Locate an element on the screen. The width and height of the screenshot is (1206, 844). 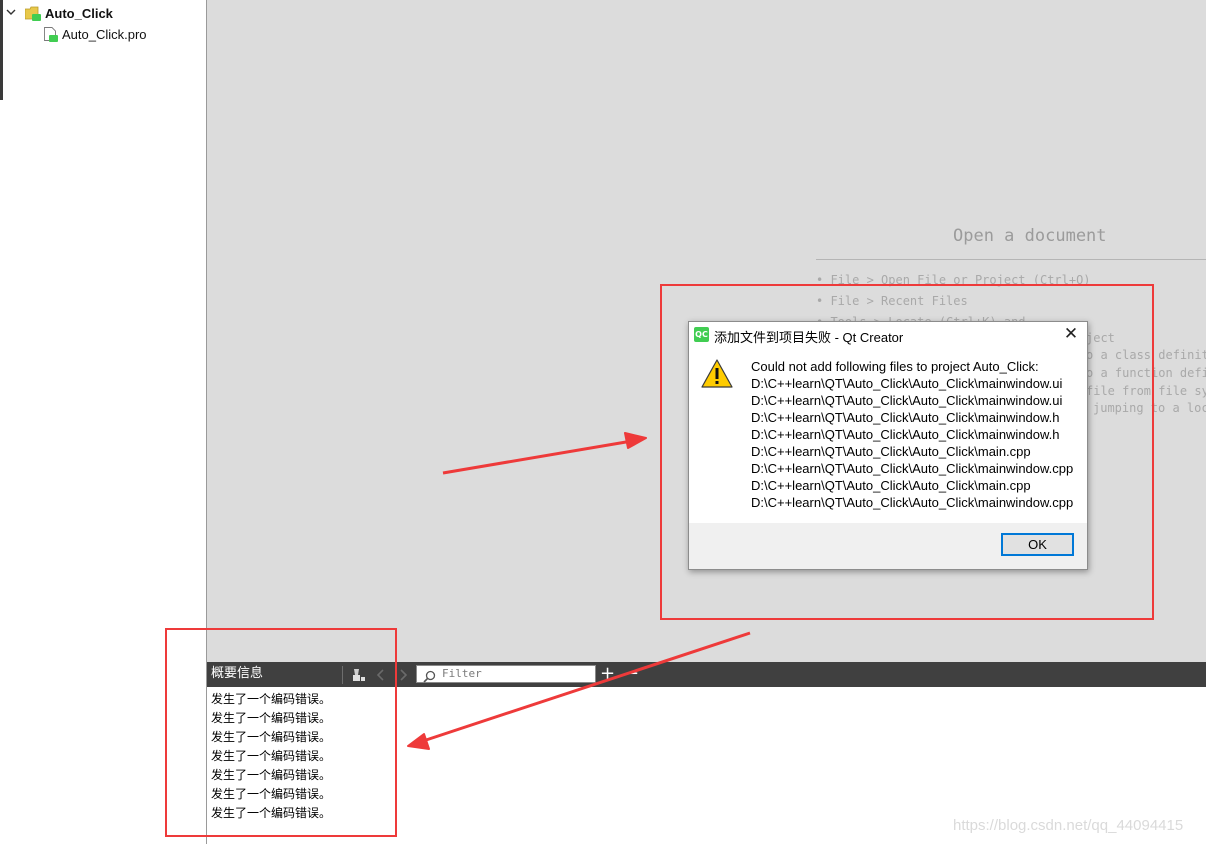
watermark: https://blog.csdn.net/qq_44094415 is located at coordinates (1068, 825).